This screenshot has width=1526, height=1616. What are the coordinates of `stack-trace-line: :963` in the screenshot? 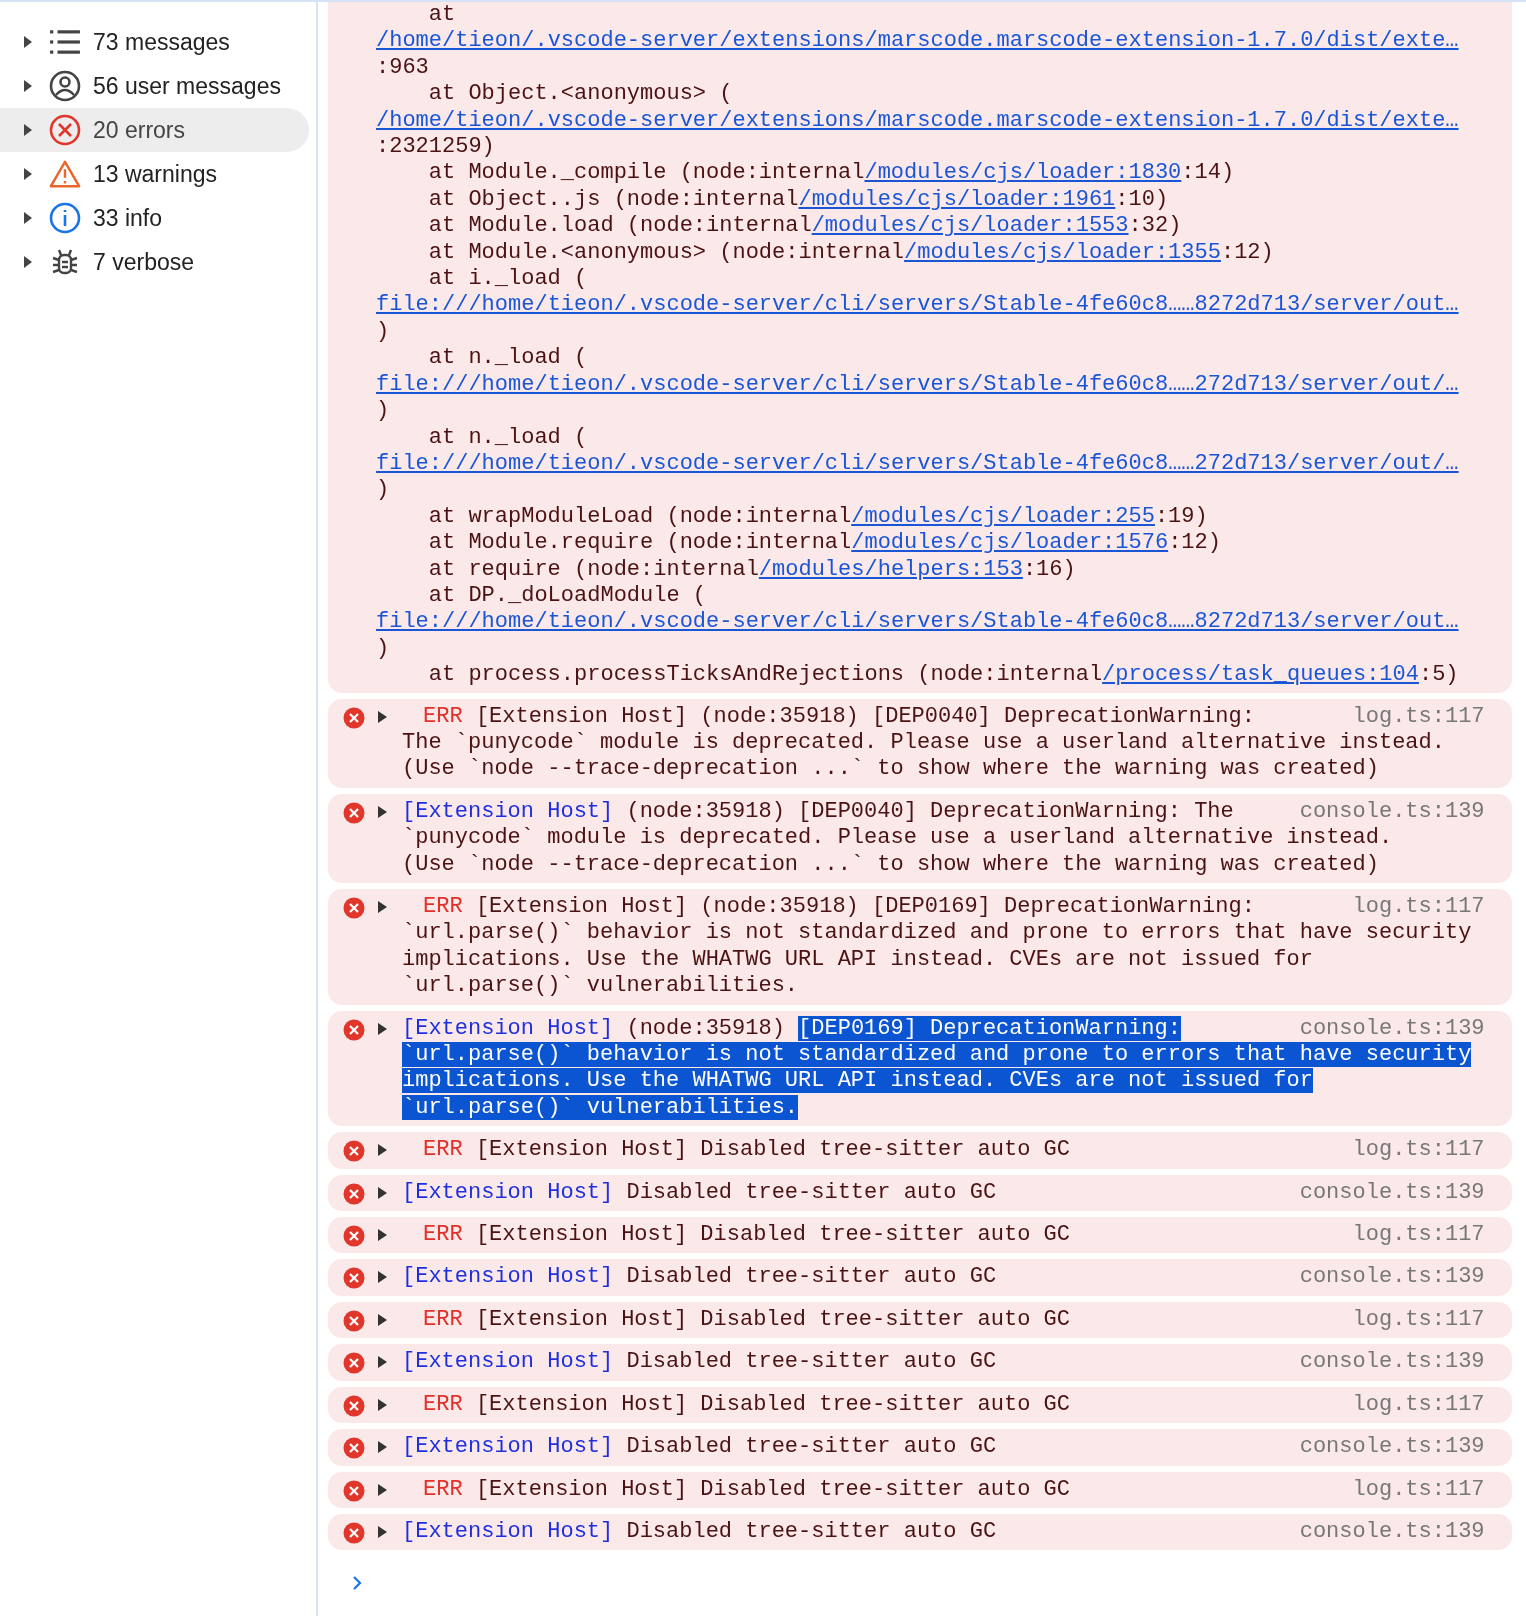 It's located at (403, 68).